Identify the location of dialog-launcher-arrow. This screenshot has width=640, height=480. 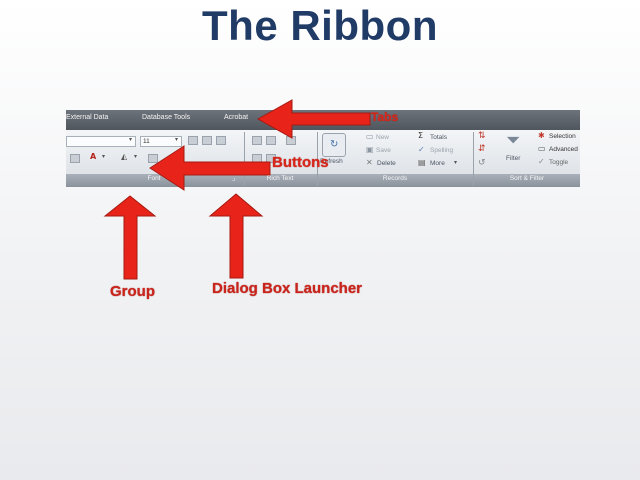
(236, 236).